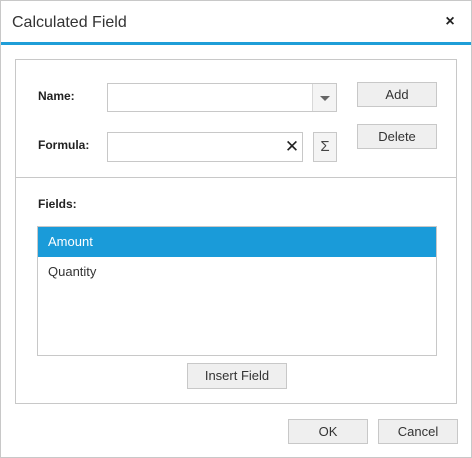  I want to click on formula-field: ✕, so click(205, 147).